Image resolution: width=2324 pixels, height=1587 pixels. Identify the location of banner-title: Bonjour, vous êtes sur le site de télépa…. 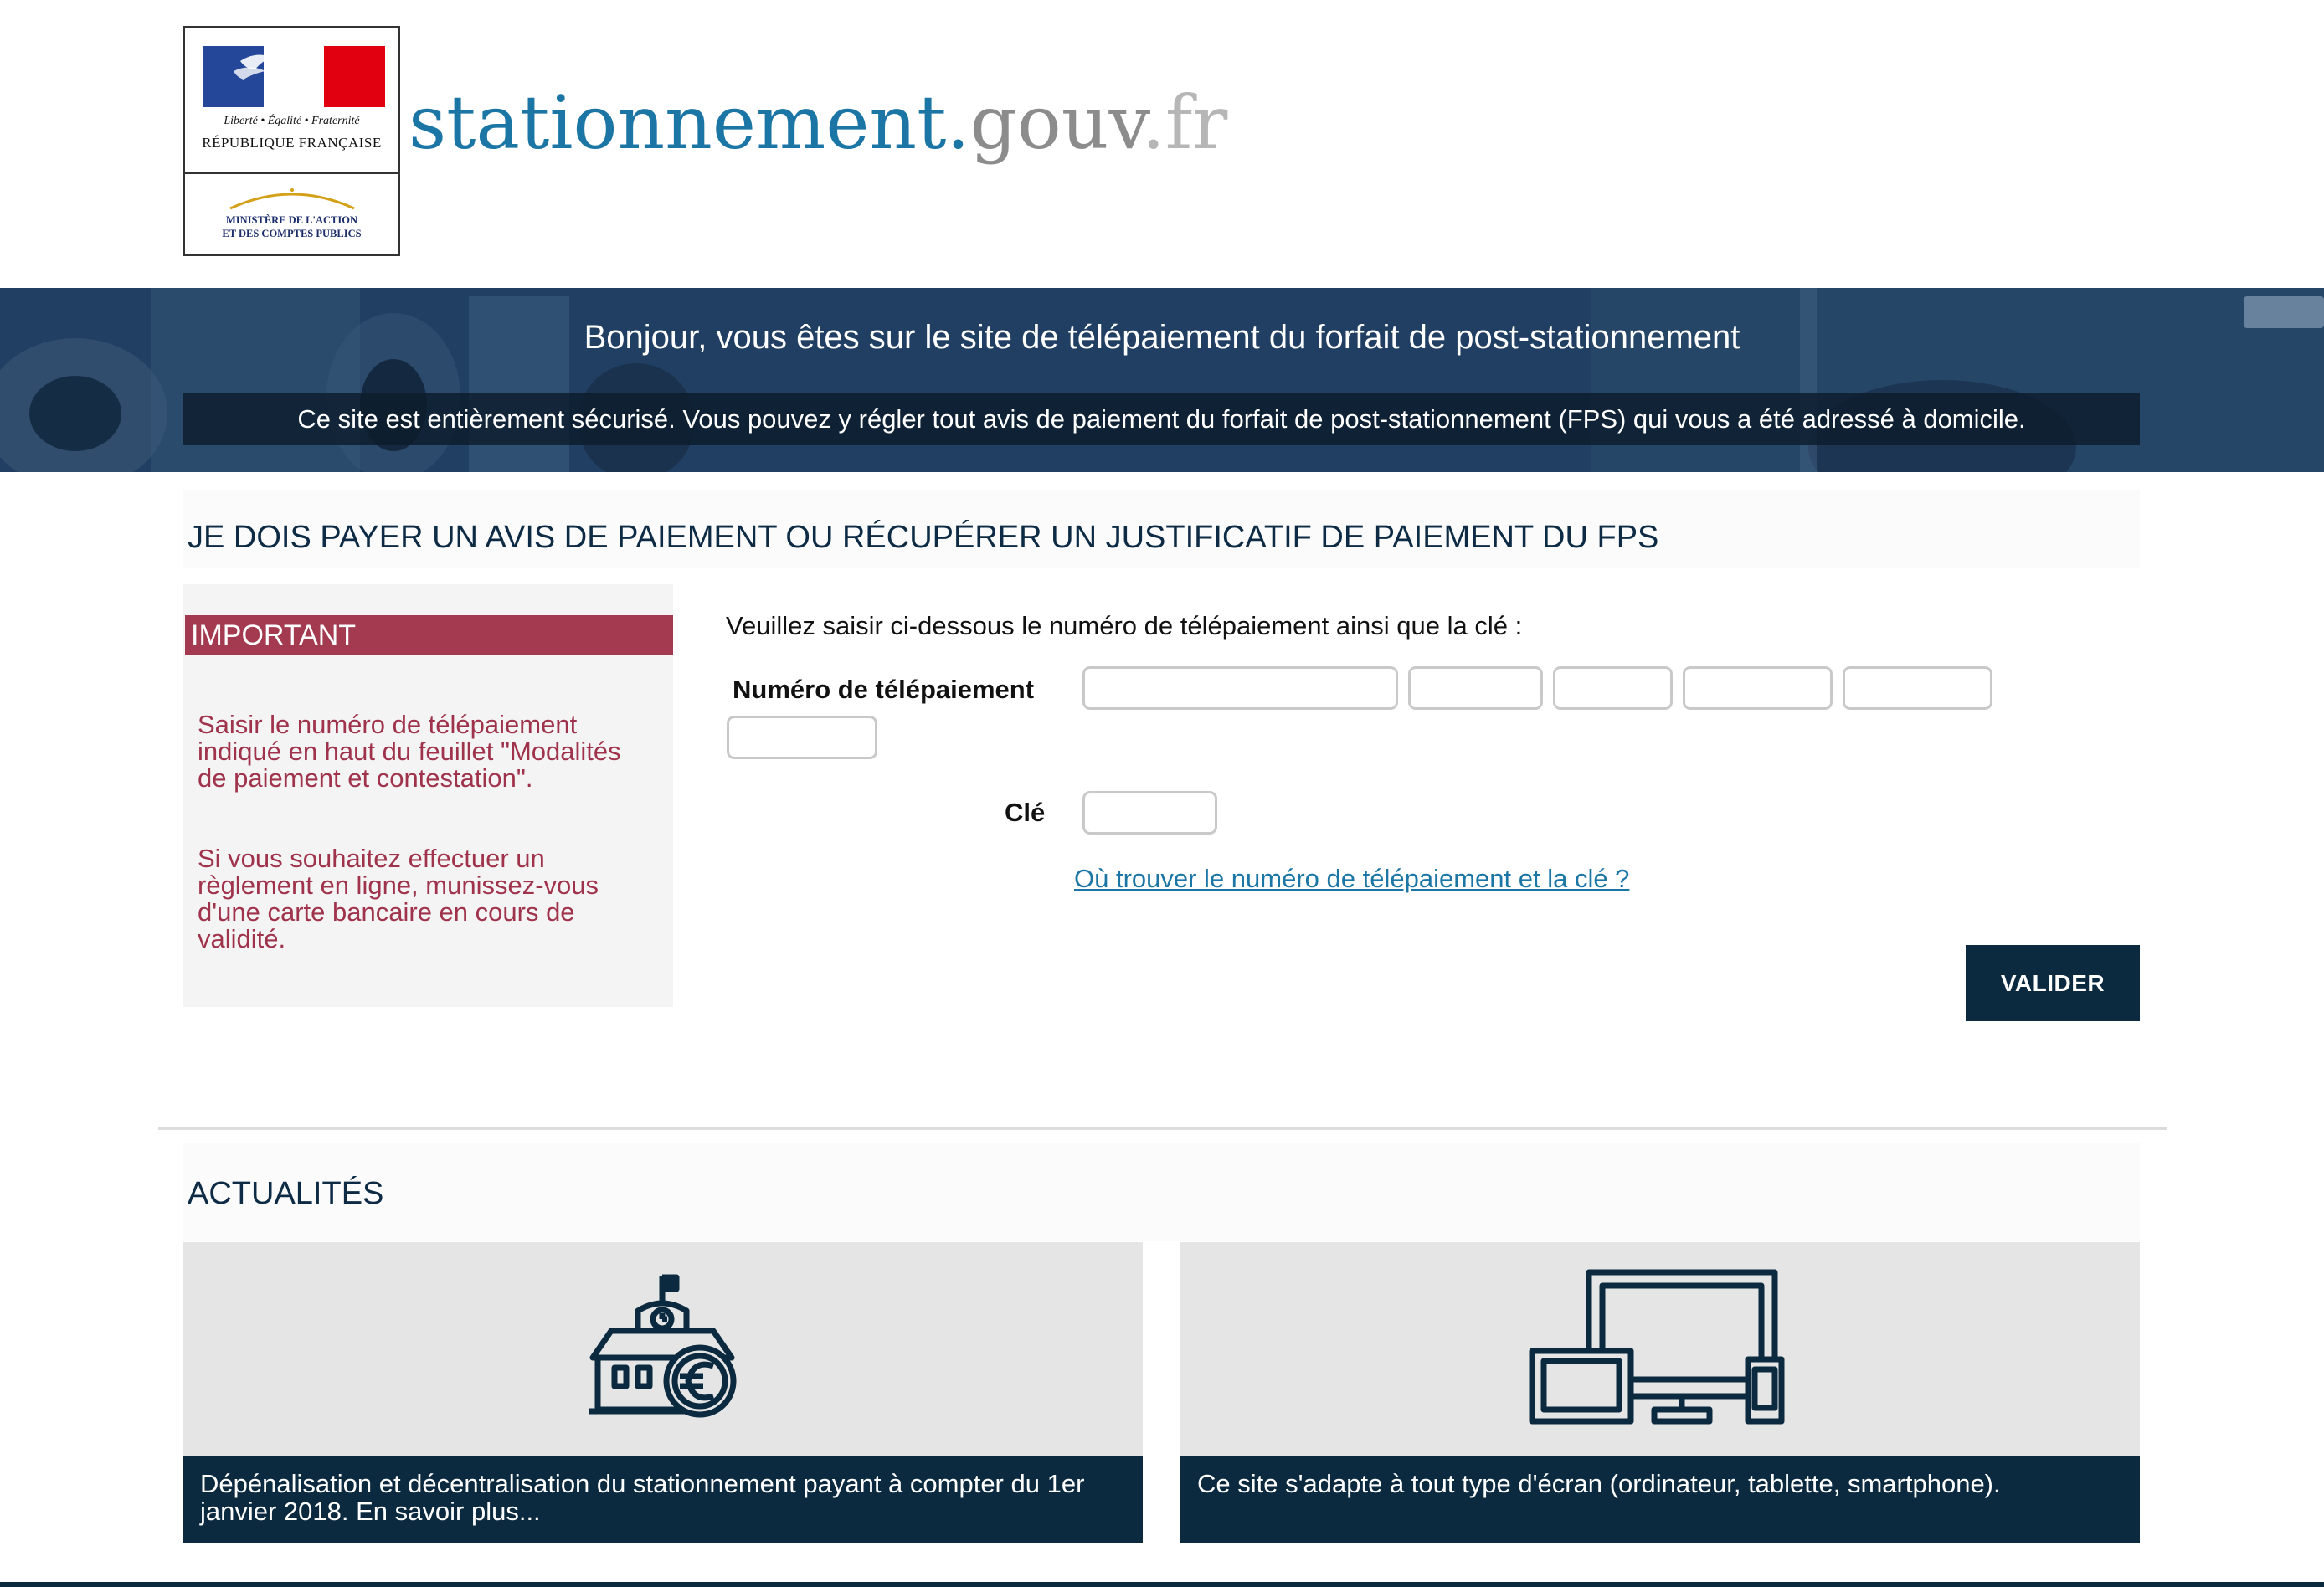
(1162, 338).